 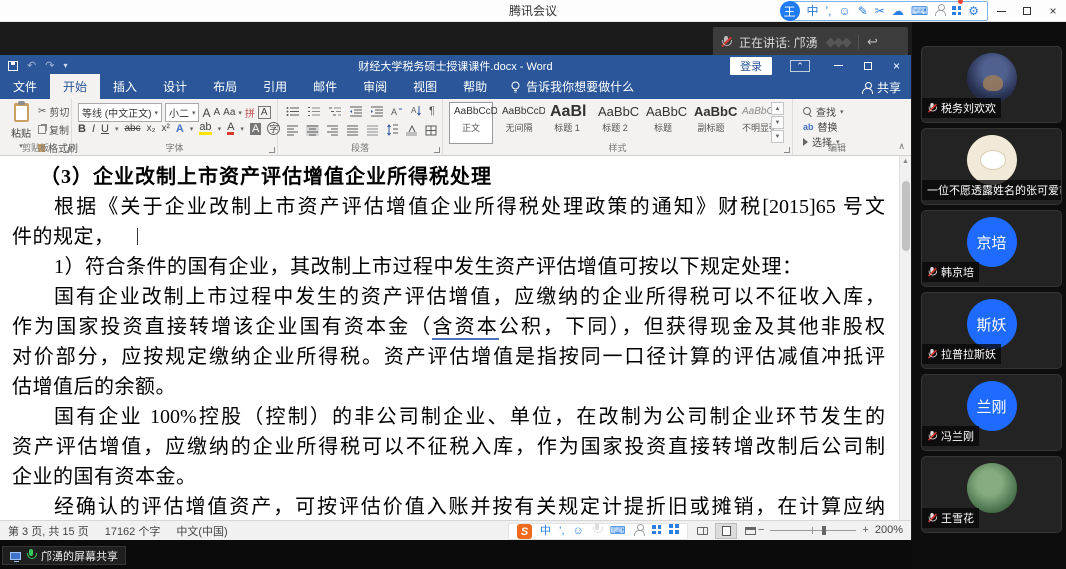 What do you see at coordinates (906, 216) in the screenshot?
I see `scrollbar-thumb` at bounding box center [906, 216].